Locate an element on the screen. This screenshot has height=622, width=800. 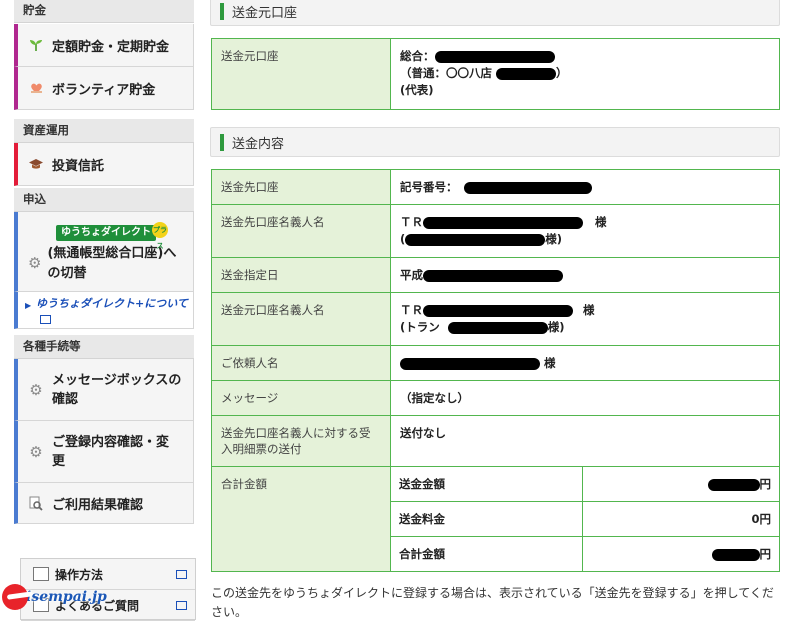
category-investment: 資産運用 is located at coordinates (104, 131).